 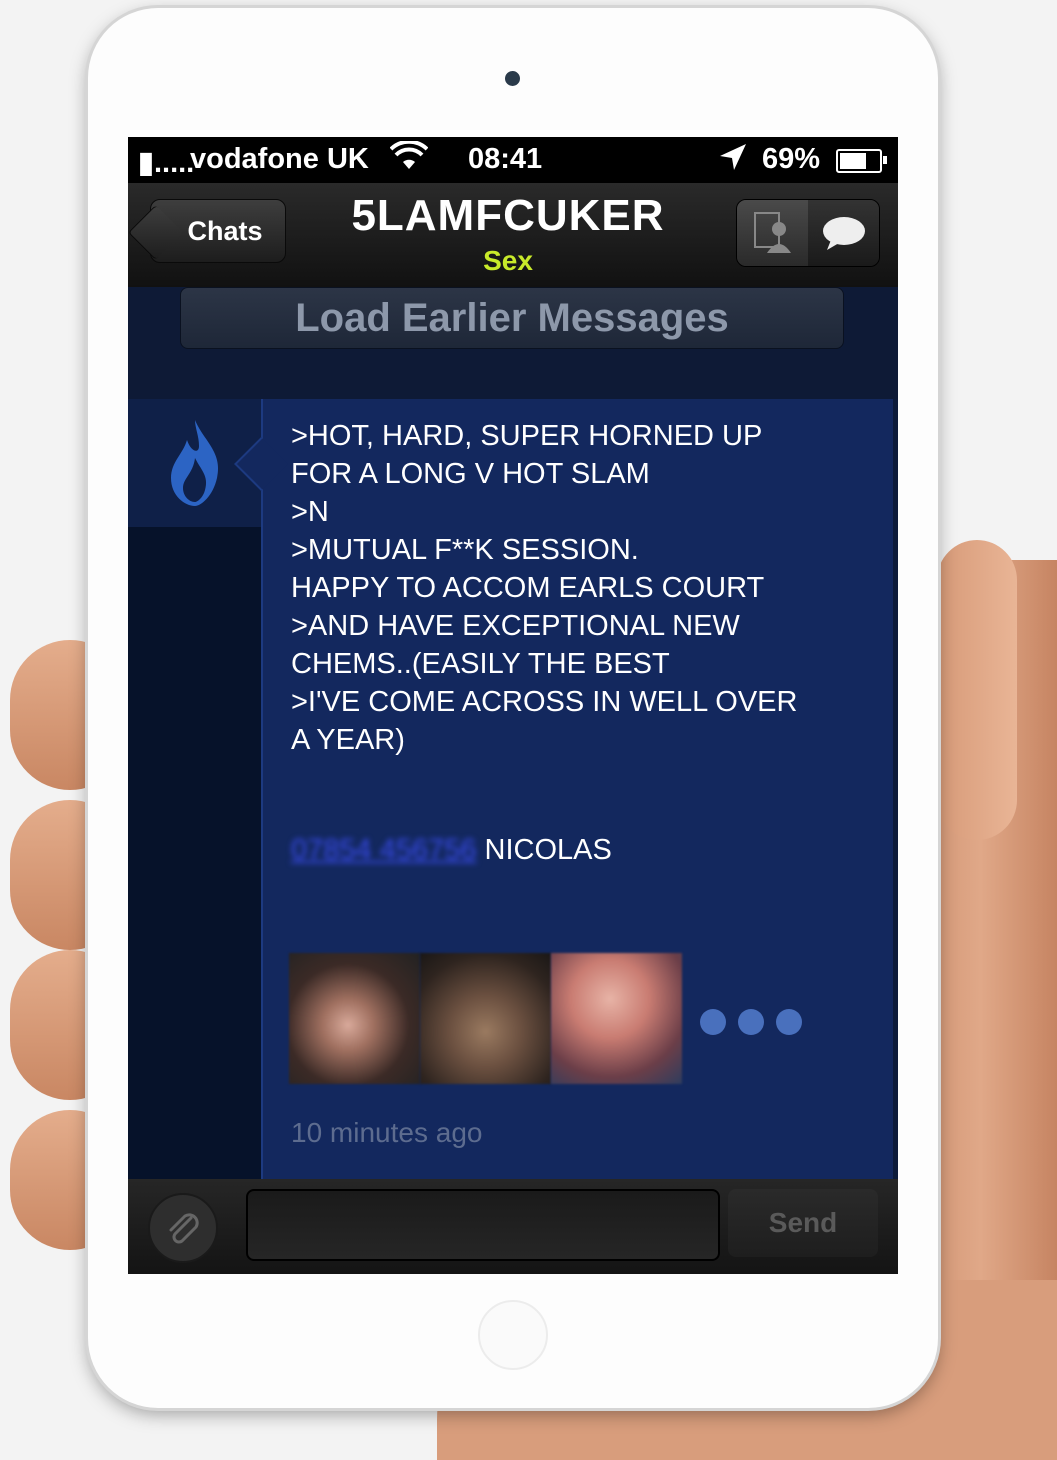 What do you see at coordinates (548, 850) in the screenshot?
I see `contact-name: NICOLAS` at bounding box center [548, 850].